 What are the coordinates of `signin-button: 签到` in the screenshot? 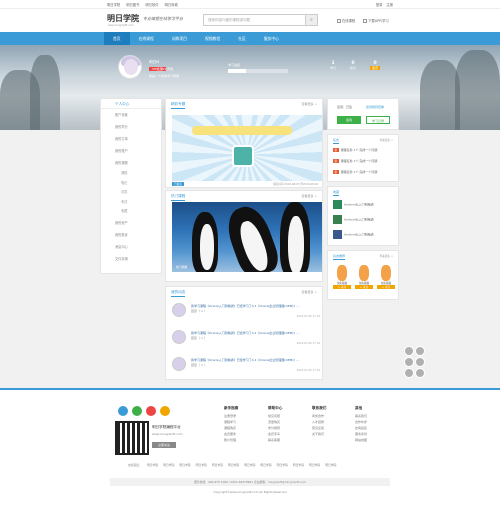 It's located at (349, 120).